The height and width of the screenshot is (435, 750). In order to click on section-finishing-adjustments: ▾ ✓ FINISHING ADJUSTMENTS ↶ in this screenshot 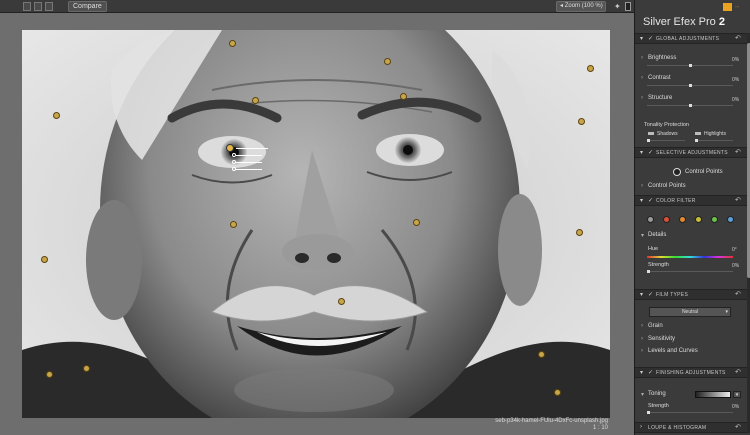, I will do `click(691, 372)`.